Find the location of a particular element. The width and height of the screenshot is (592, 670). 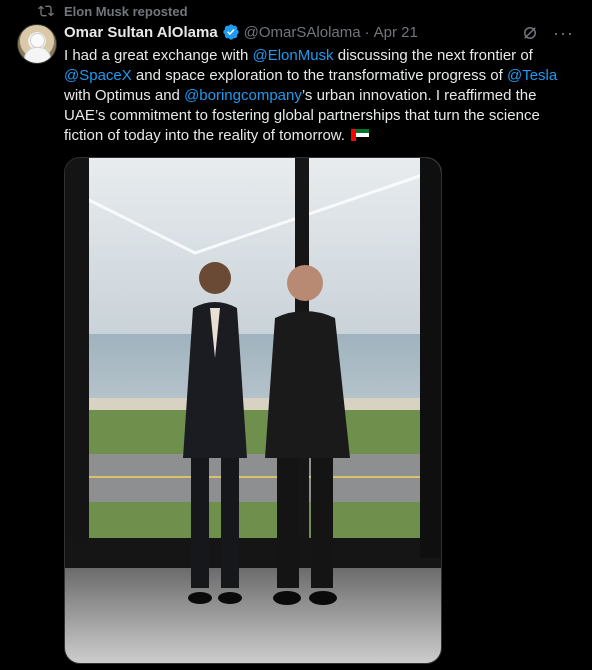

verified-badge-icon is located at coordinates (231, 32).